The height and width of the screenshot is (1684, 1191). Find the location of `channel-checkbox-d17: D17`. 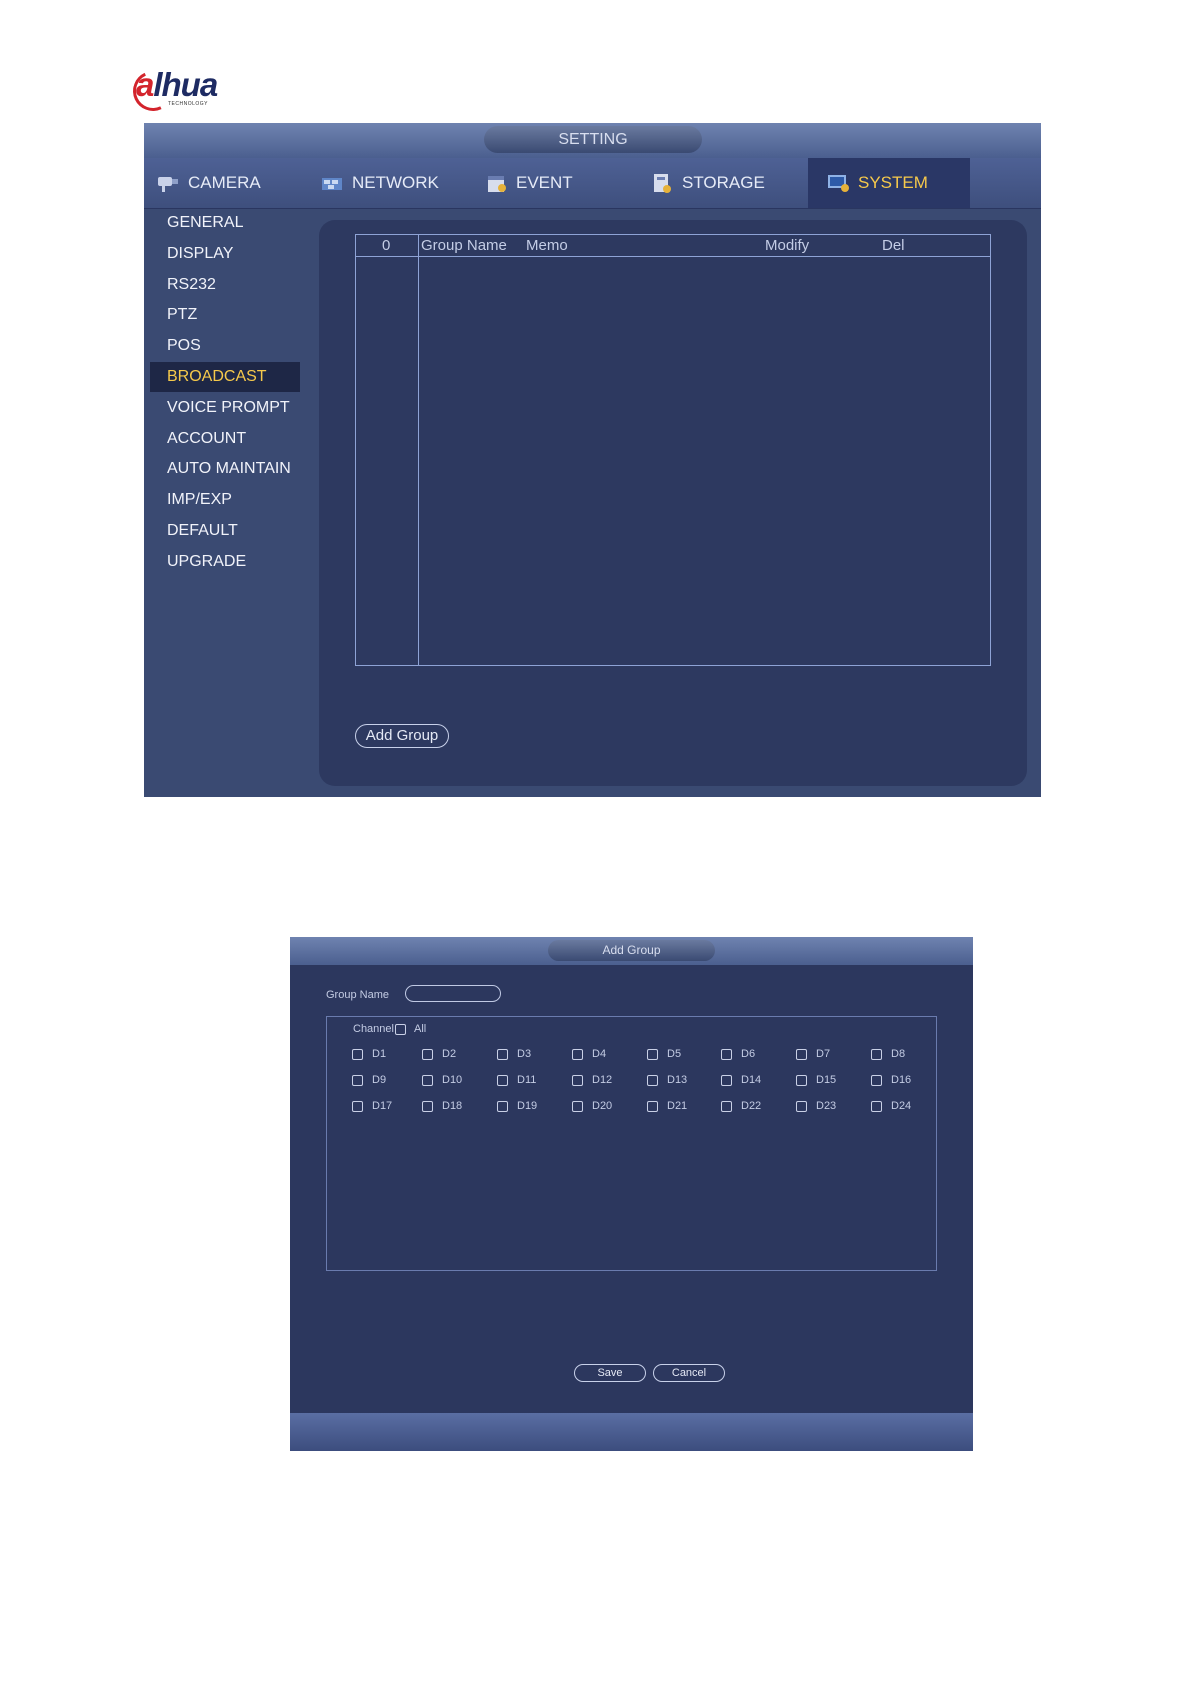

channel-checkbox-d17: D17 is located at coordinates (387, 1106).